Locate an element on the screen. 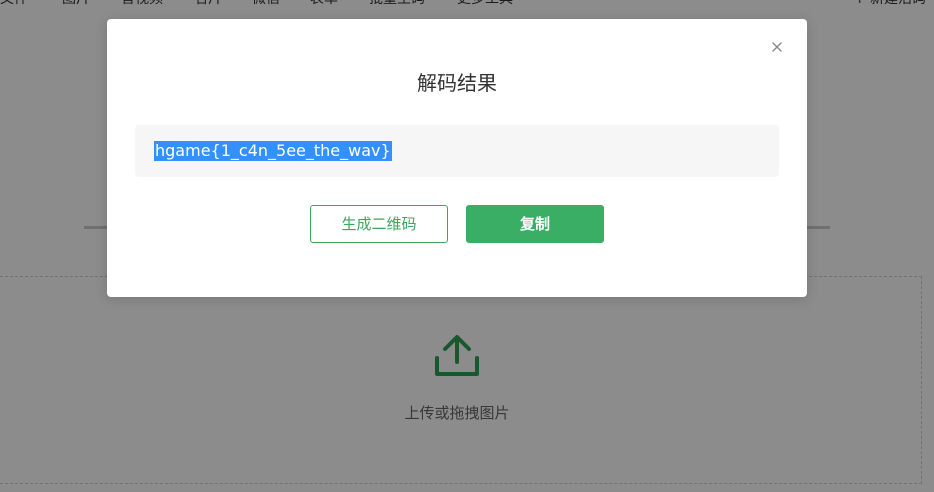 The image size is (934, 492). decoded-text: hgame{1_c4n_5ee_the_wav} is located at coordinates (273, 151).